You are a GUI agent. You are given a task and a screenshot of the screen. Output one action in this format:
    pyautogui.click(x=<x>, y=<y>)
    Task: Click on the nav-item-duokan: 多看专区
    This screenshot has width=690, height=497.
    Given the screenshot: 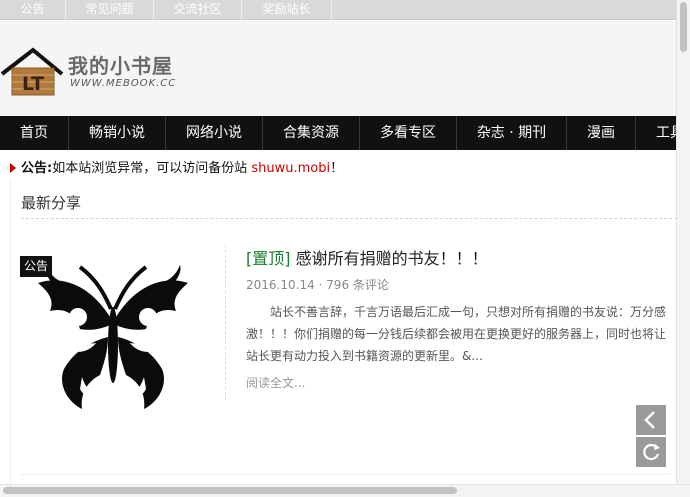 What is the action you would take?
    pyautogui.click(x=408, y=133)
    